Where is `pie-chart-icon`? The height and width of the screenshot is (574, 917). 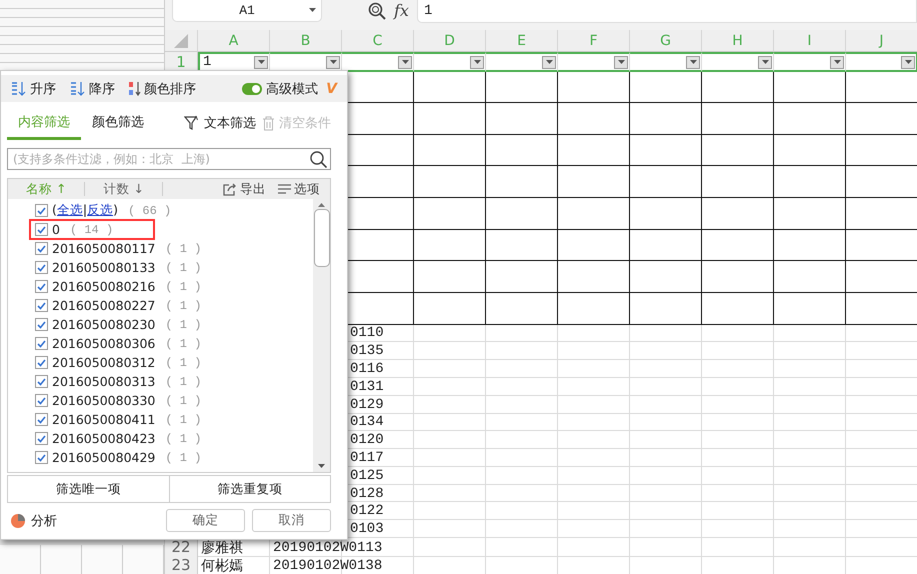 pie-chart-icon is located at coordinates (18, 521).